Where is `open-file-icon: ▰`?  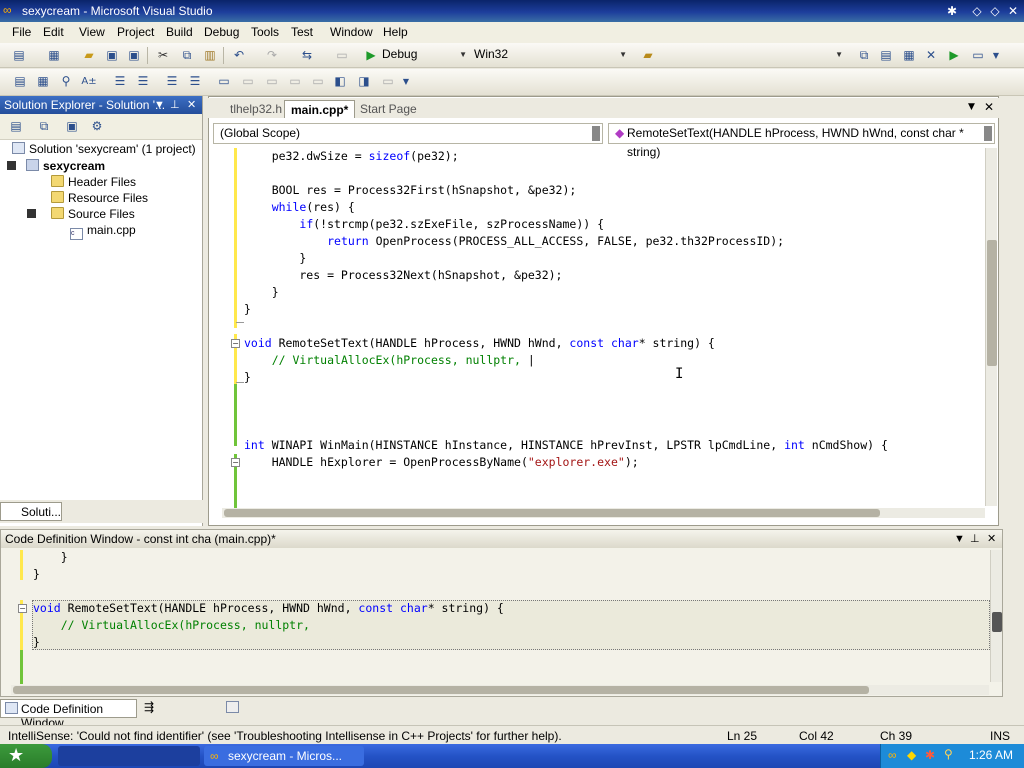
open-file-icon: ▰ is located at coordinates (89, 55).